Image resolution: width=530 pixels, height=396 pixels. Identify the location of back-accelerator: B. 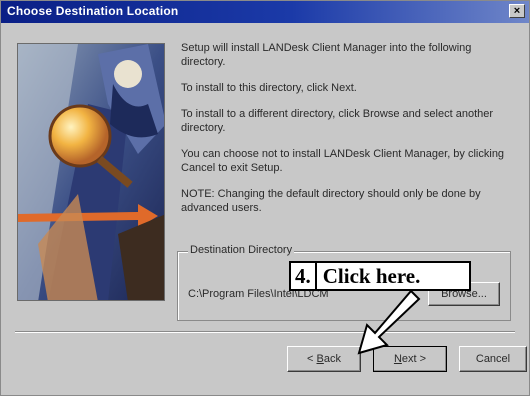
(320, 359).